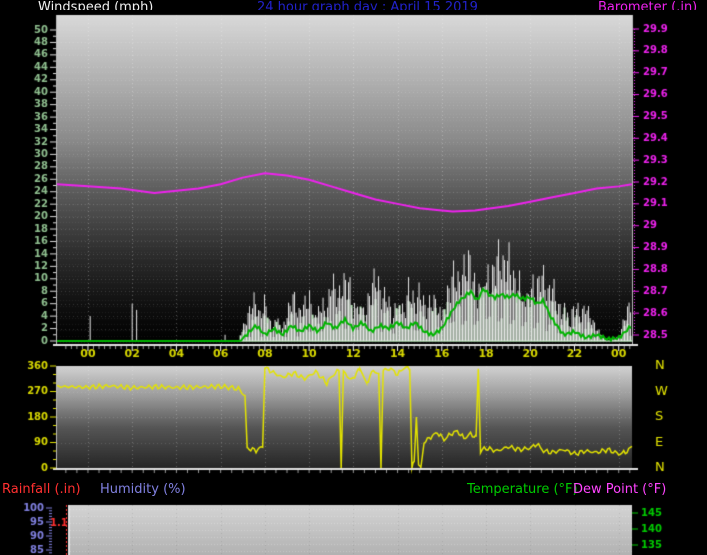 The height and width of the screenshot is (555, 707). I want to click on rainfall-title: Rainfall (.in), so click(41, 489).